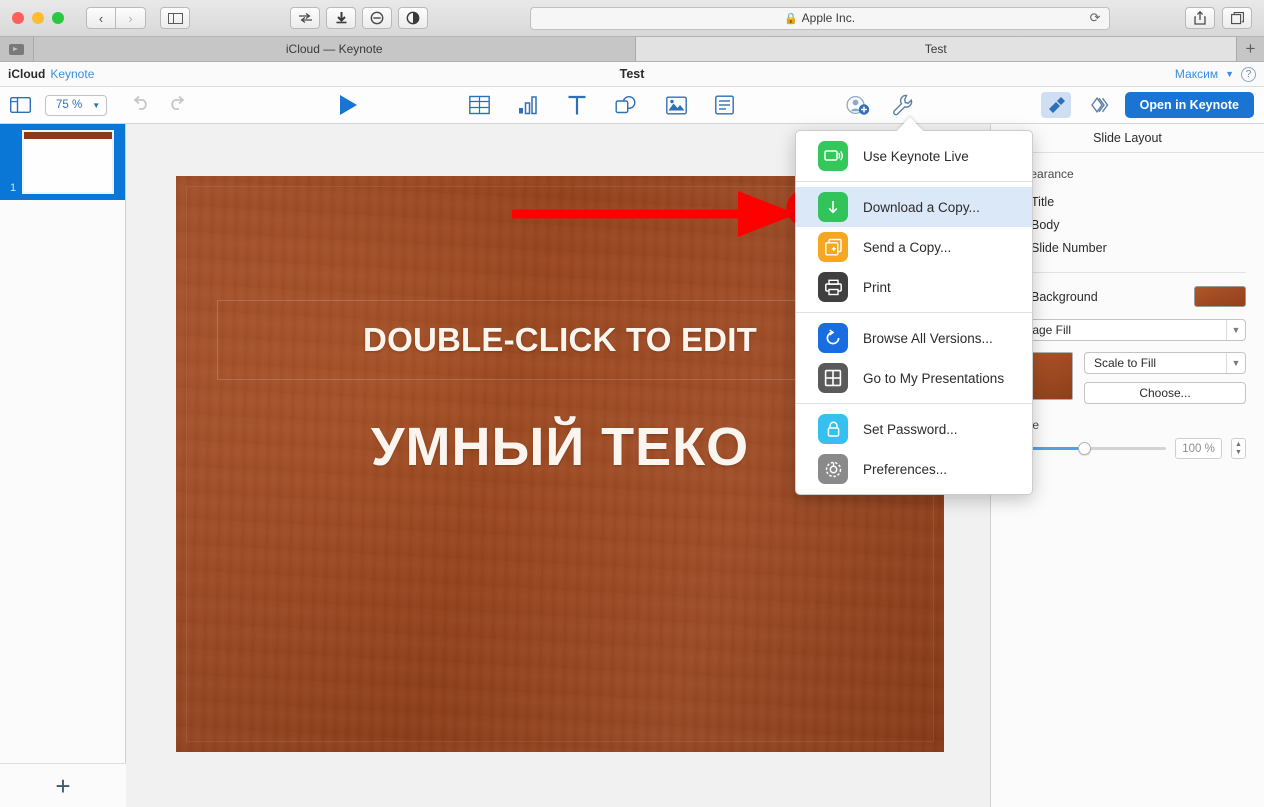 This screenshot has height=807, width=1264. I want to click on maximize-window-button, so click(58, 18).